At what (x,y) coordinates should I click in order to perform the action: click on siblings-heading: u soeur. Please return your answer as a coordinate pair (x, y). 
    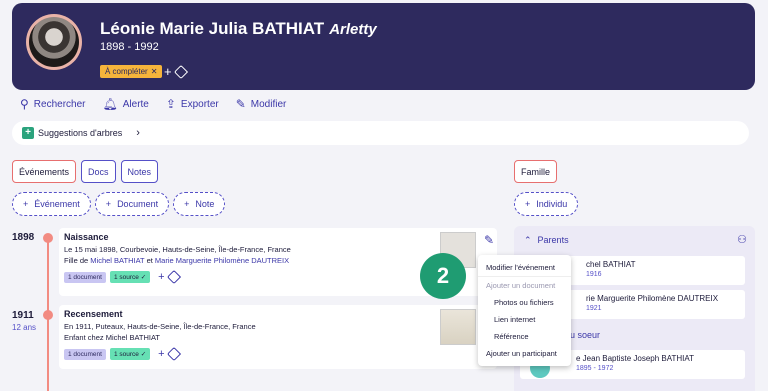
    Looking at the image, I should click on (585, 335).